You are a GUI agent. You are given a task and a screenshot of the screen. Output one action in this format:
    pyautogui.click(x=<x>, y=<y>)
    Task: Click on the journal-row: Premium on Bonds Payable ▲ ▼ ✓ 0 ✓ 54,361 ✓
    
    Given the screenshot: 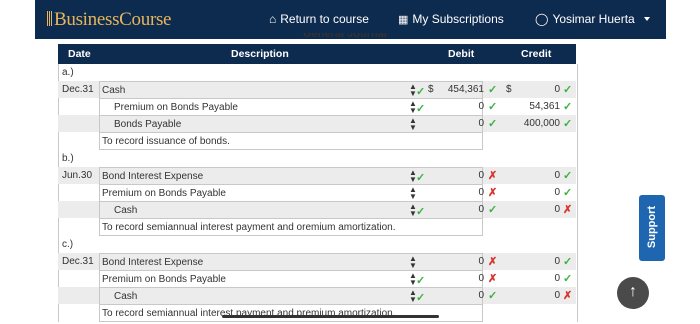 What is the action you would take?
    pyautogui.click(x=317, y=107)
    